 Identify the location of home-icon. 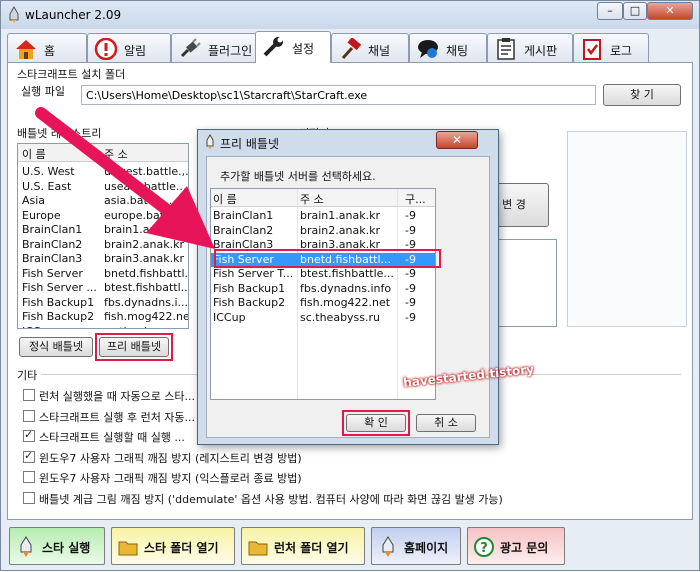
(26, 49).